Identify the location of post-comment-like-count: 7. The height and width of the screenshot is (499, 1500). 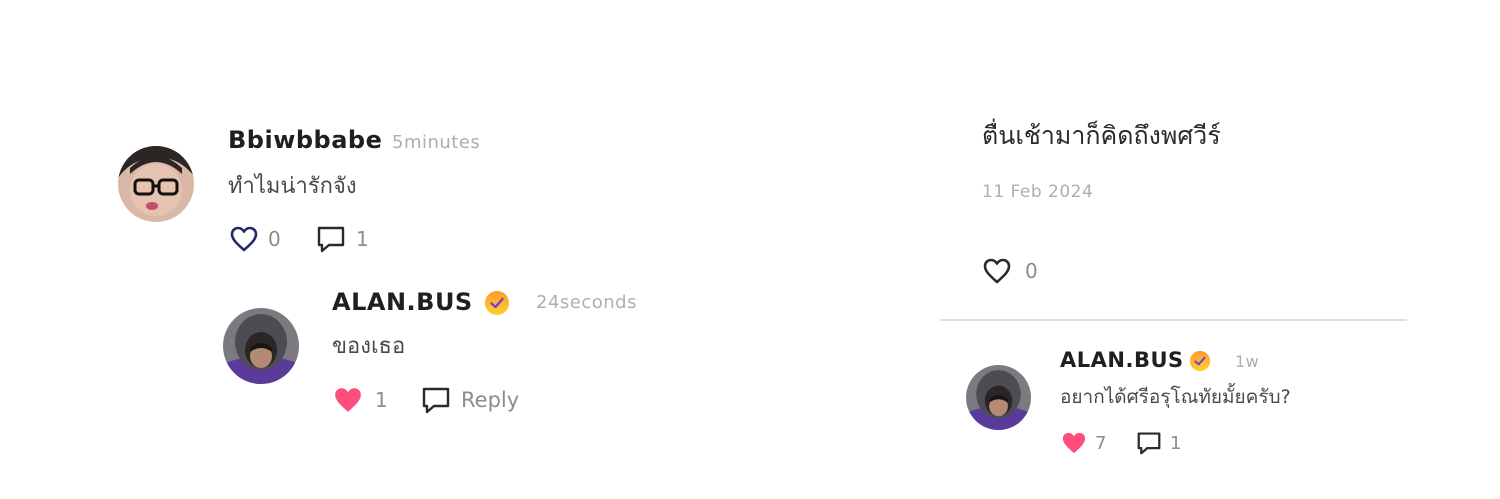
(1101, 443).